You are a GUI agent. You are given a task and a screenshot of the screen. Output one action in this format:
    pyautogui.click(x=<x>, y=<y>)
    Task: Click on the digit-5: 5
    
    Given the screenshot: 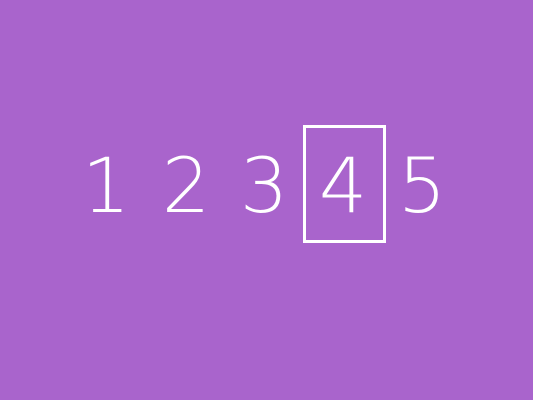 What is the action you would take?
    pyautogui.click(x=422, y=186)
    